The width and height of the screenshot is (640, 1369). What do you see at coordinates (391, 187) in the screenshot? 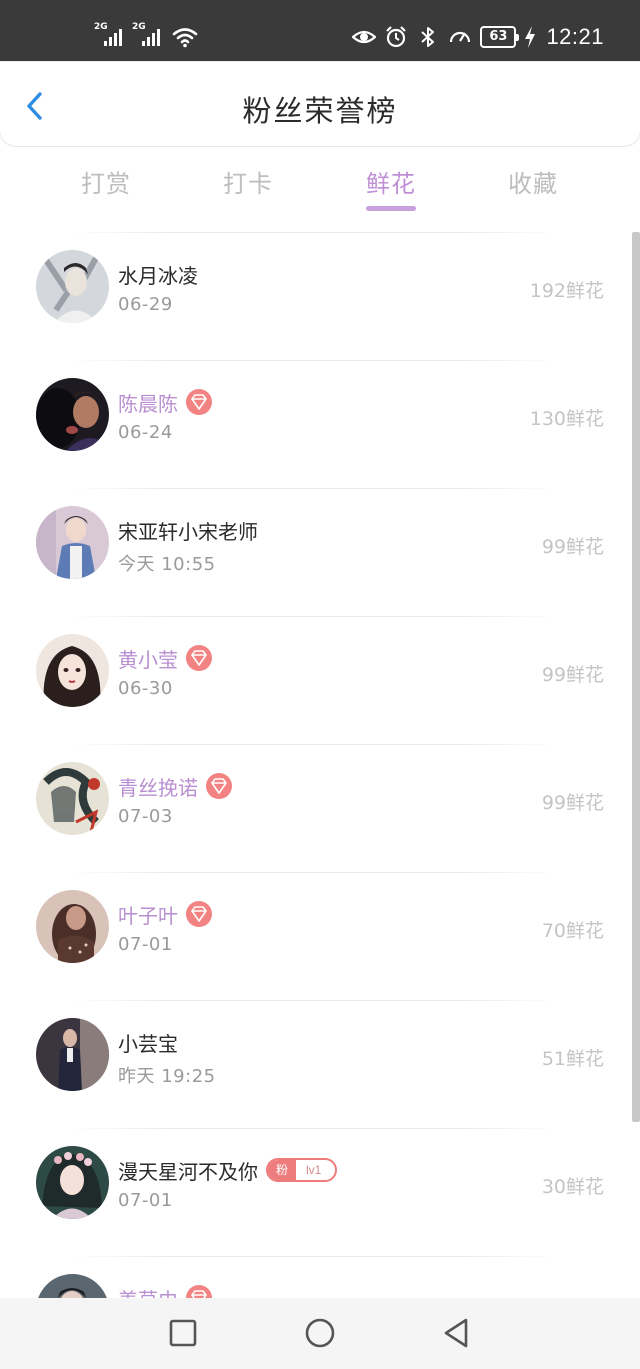
I see `tab-flowers: 鲜花` at bounding box center [391, 187].